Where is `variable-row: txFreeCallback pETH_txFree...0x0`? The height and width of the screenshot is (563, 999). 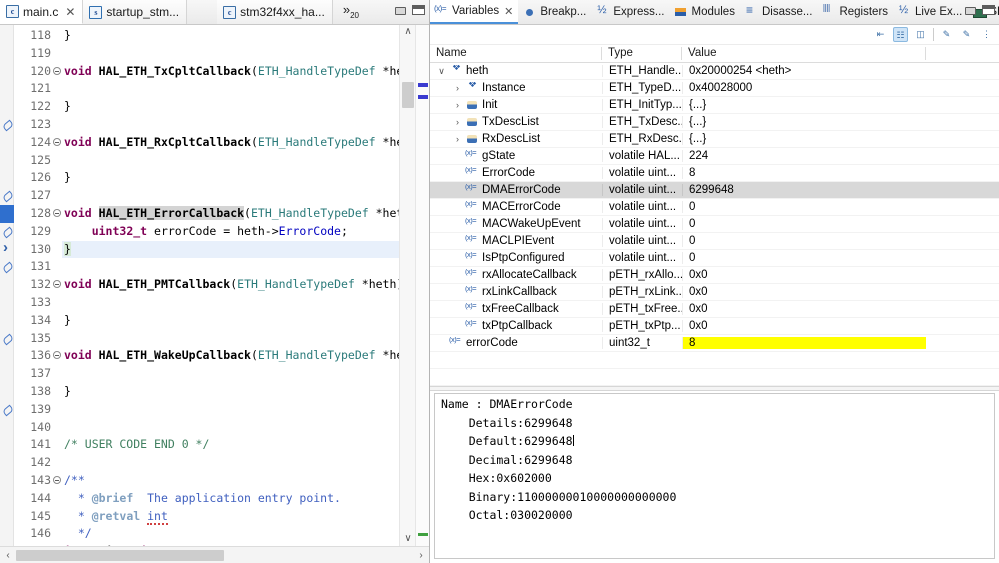 variable-row: txFreeCallback pETH_txFree...0x0 is located at coordinates (714, 309).